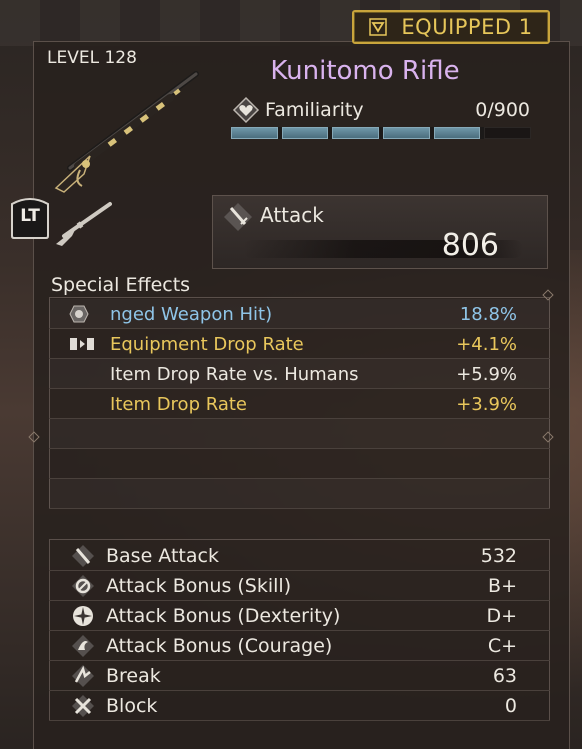  I want to click on stat-value: C+, so click(502, 646).